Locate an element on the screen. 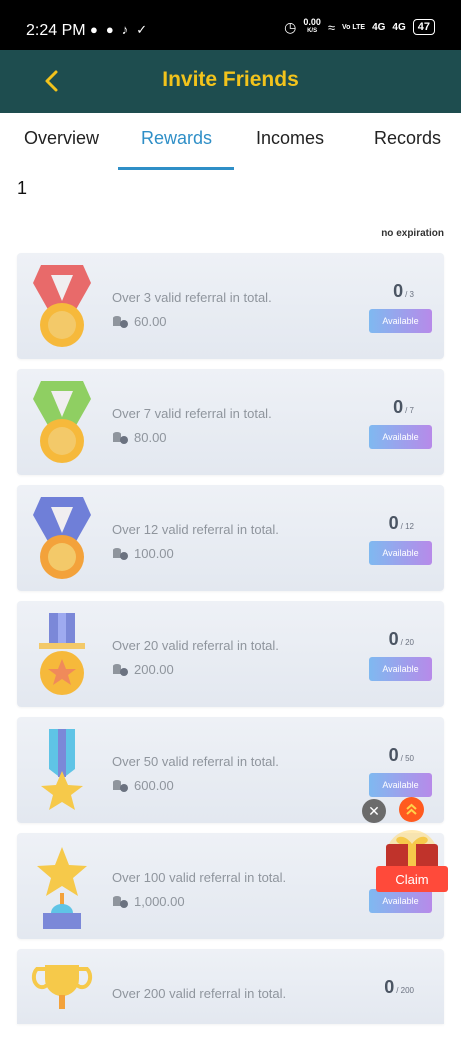 This screenshot has height=1047, width=461. progress-total: / 7 is located at coordinates (409, 410).